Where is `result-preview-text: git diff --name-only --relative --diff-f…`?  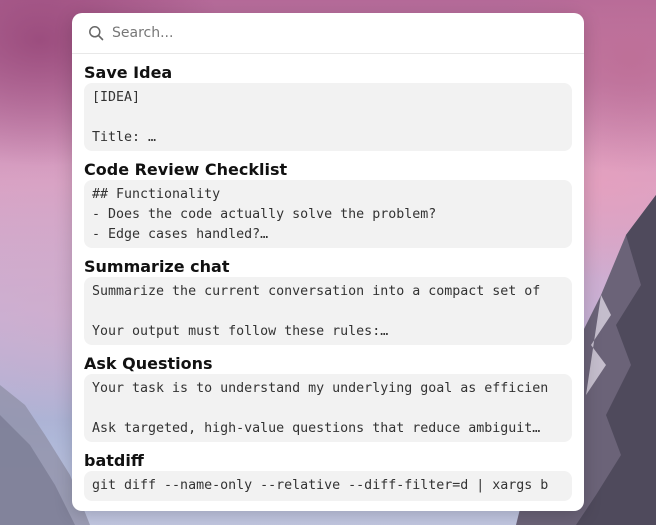
result-preview-text: git diff --name-only --relative --diff-f… is located at coordinates (320, 485).